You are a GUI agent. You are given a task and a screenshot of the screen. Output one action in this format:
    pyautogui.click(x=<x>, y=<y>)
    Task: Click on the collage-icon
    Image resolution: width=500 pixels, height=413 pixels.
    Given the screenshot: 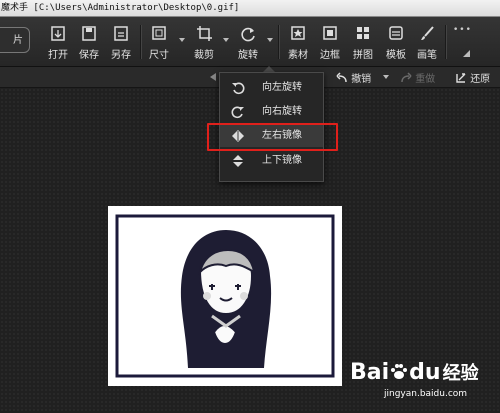 What is the action you would take?
    pyautogui.click(x=363, y=33)
    